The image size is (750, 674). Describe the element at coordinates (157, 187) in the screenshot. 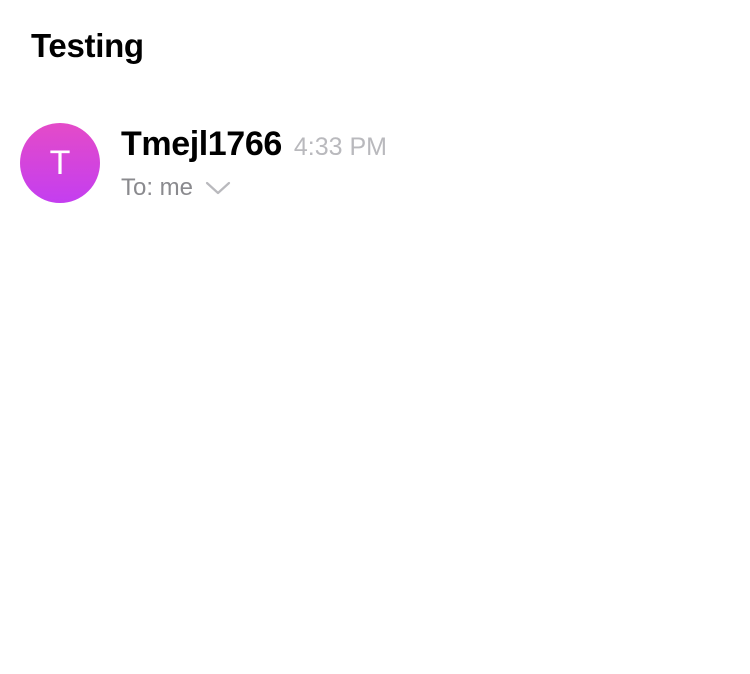

I see `recipients-label: To: me` at that location.